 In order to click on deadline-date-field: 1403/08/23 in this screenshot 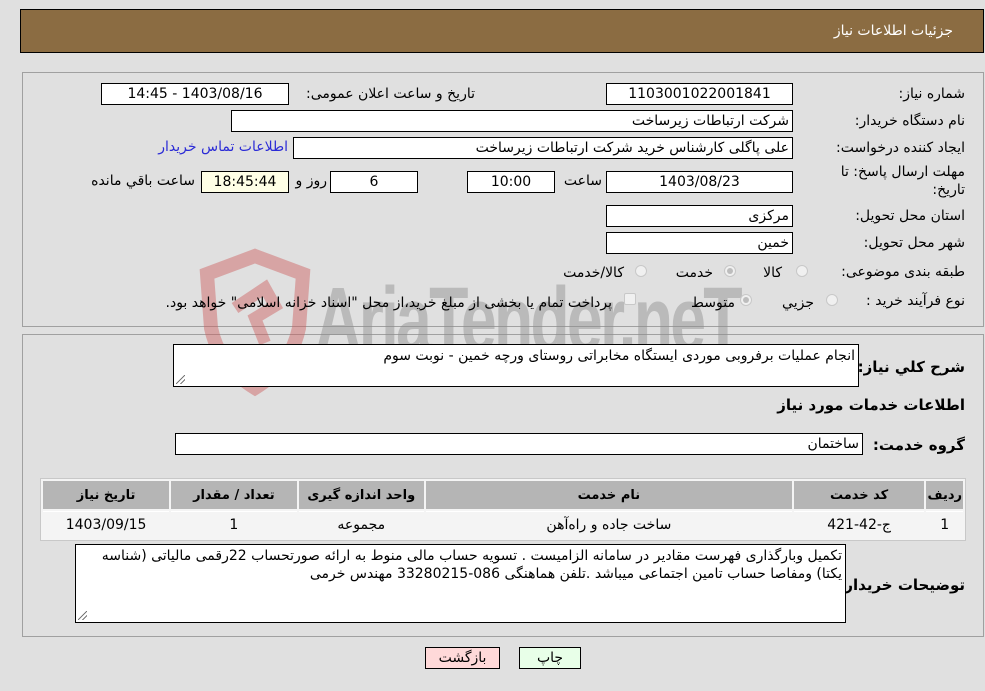, I will do `click(699, 182)`.